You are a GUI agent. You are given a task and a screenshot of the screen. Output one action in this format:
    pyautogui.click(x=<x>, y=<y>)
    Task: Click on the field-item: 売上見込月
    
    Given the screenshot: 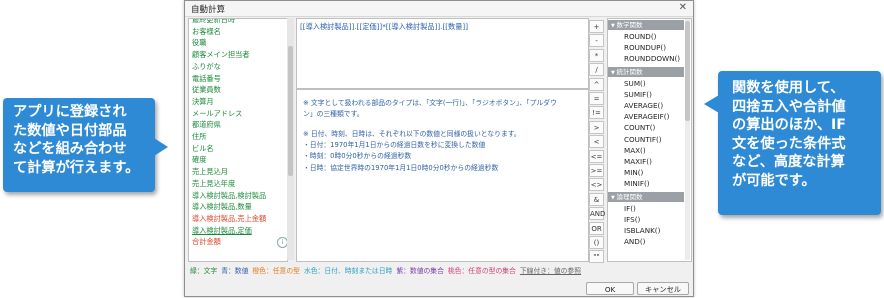 What is the action you would take?
    pyautogui.click(x=210, y=172)
    